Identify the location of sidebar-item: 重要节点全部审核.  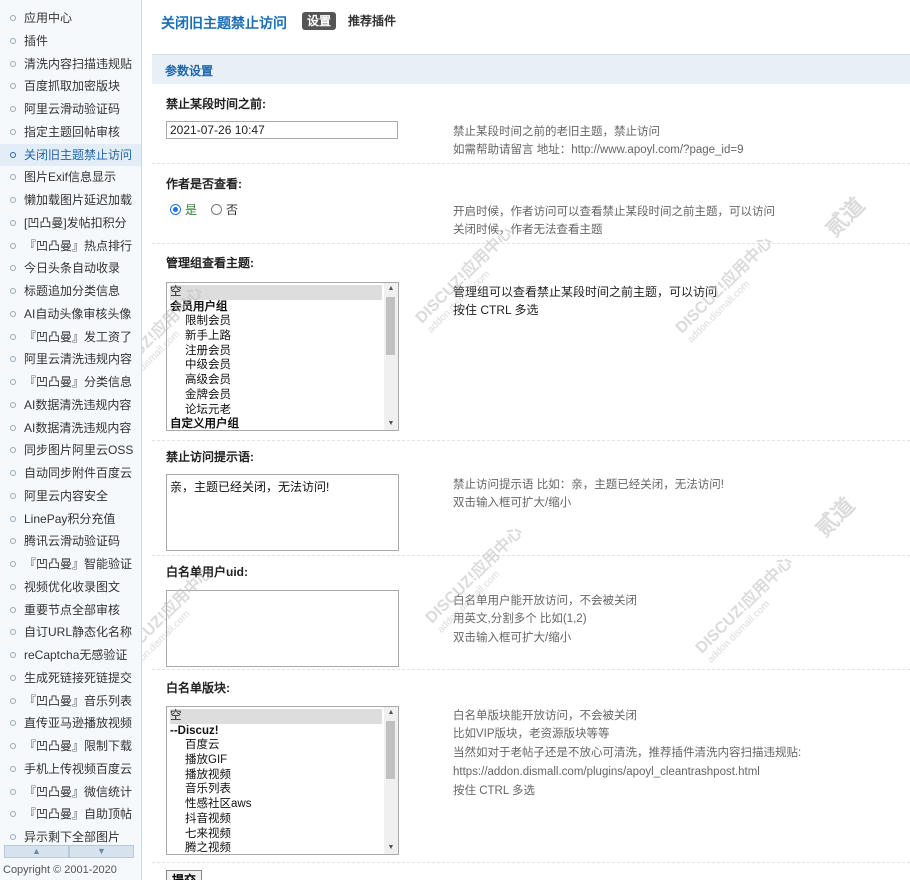
(70, 610).